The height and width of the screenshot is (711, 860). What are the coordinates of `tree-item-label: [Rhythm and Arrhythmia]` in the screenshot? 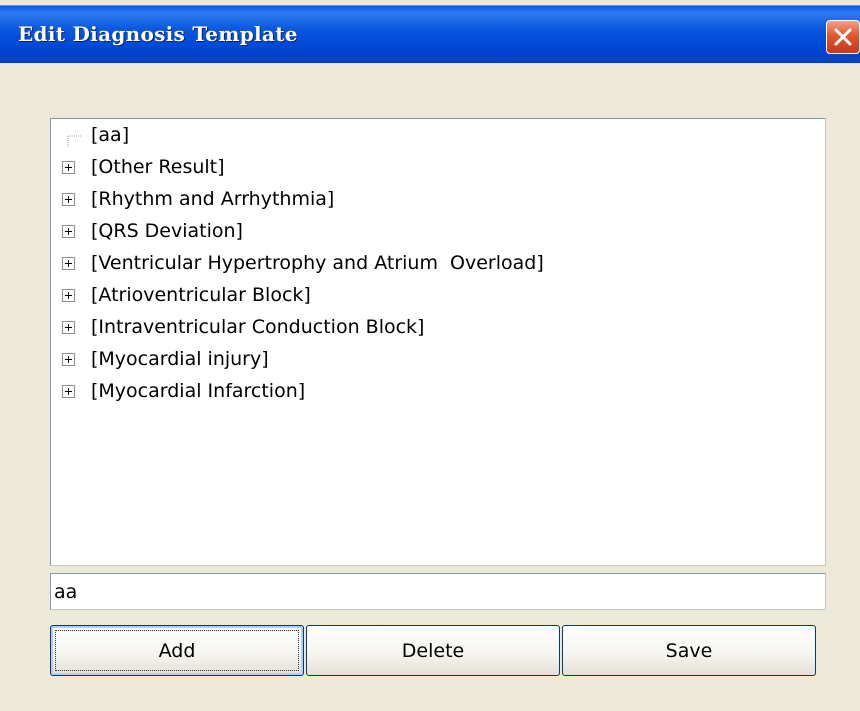 It's located at (213, 199).